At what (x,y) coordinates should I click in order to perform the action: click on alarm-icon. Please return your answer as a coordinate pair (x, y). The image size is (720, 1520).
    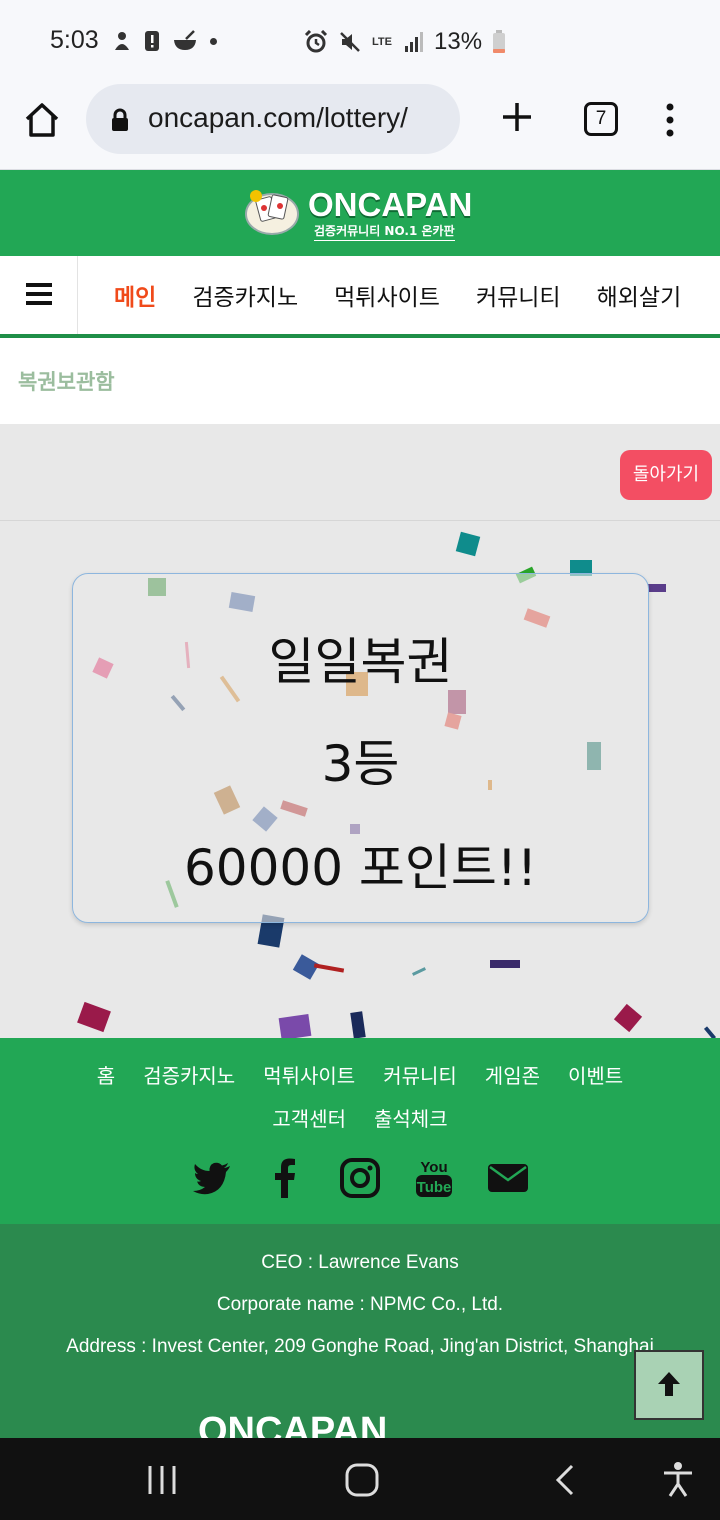
    Looking at the image, I should click on (316, 41).